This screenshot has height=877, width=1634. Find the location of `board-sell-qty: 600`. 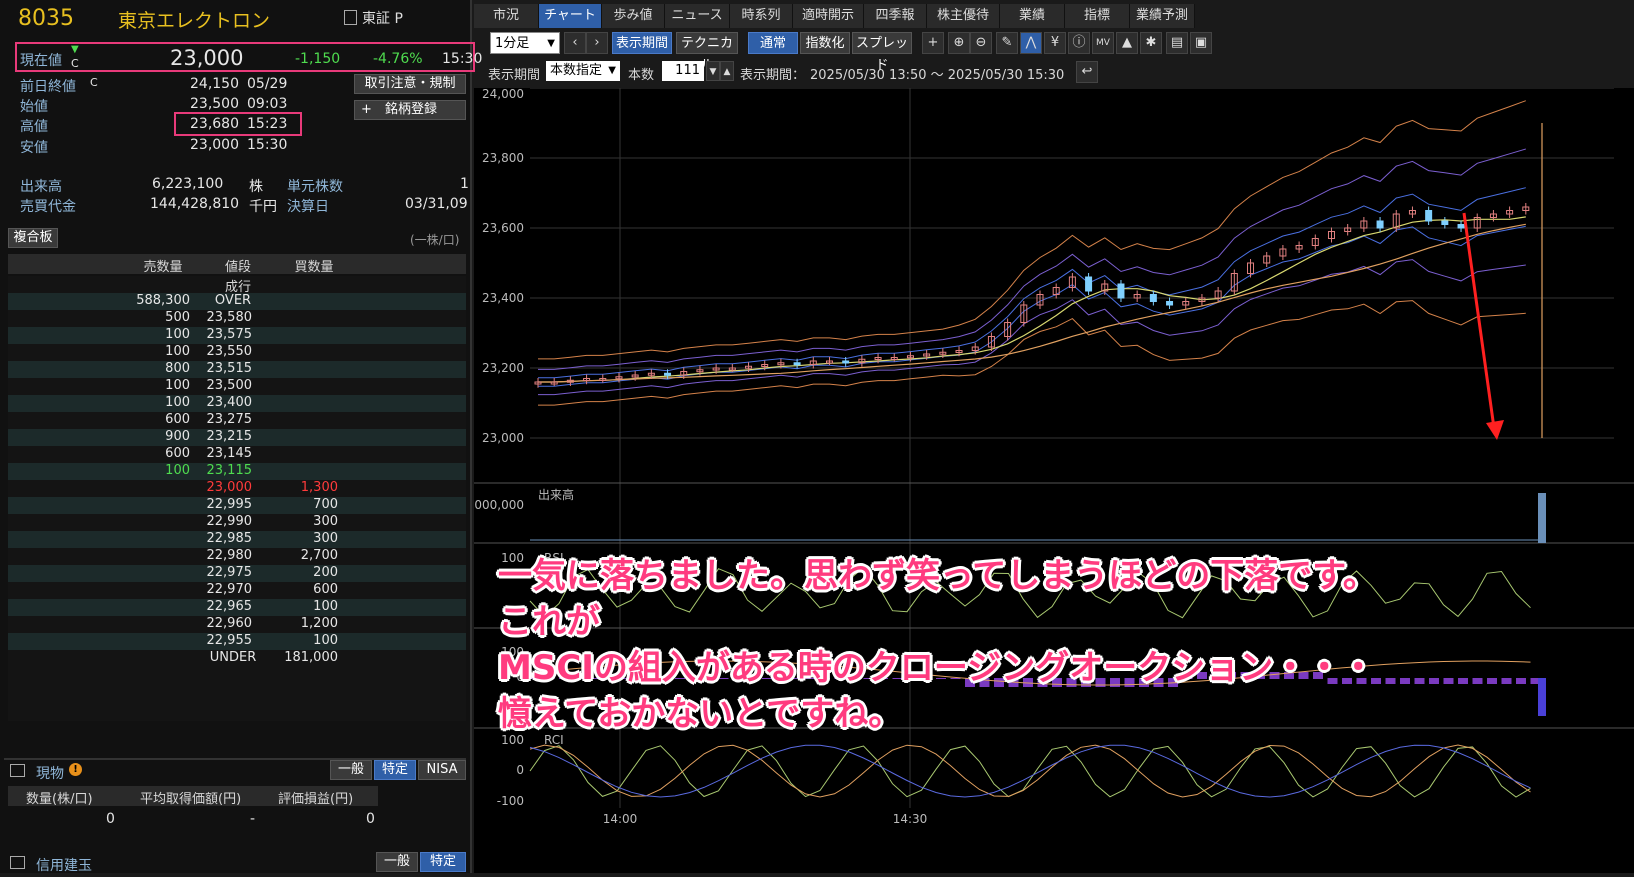

board-sell-qty: 600 is located at coordinates (177, 453).